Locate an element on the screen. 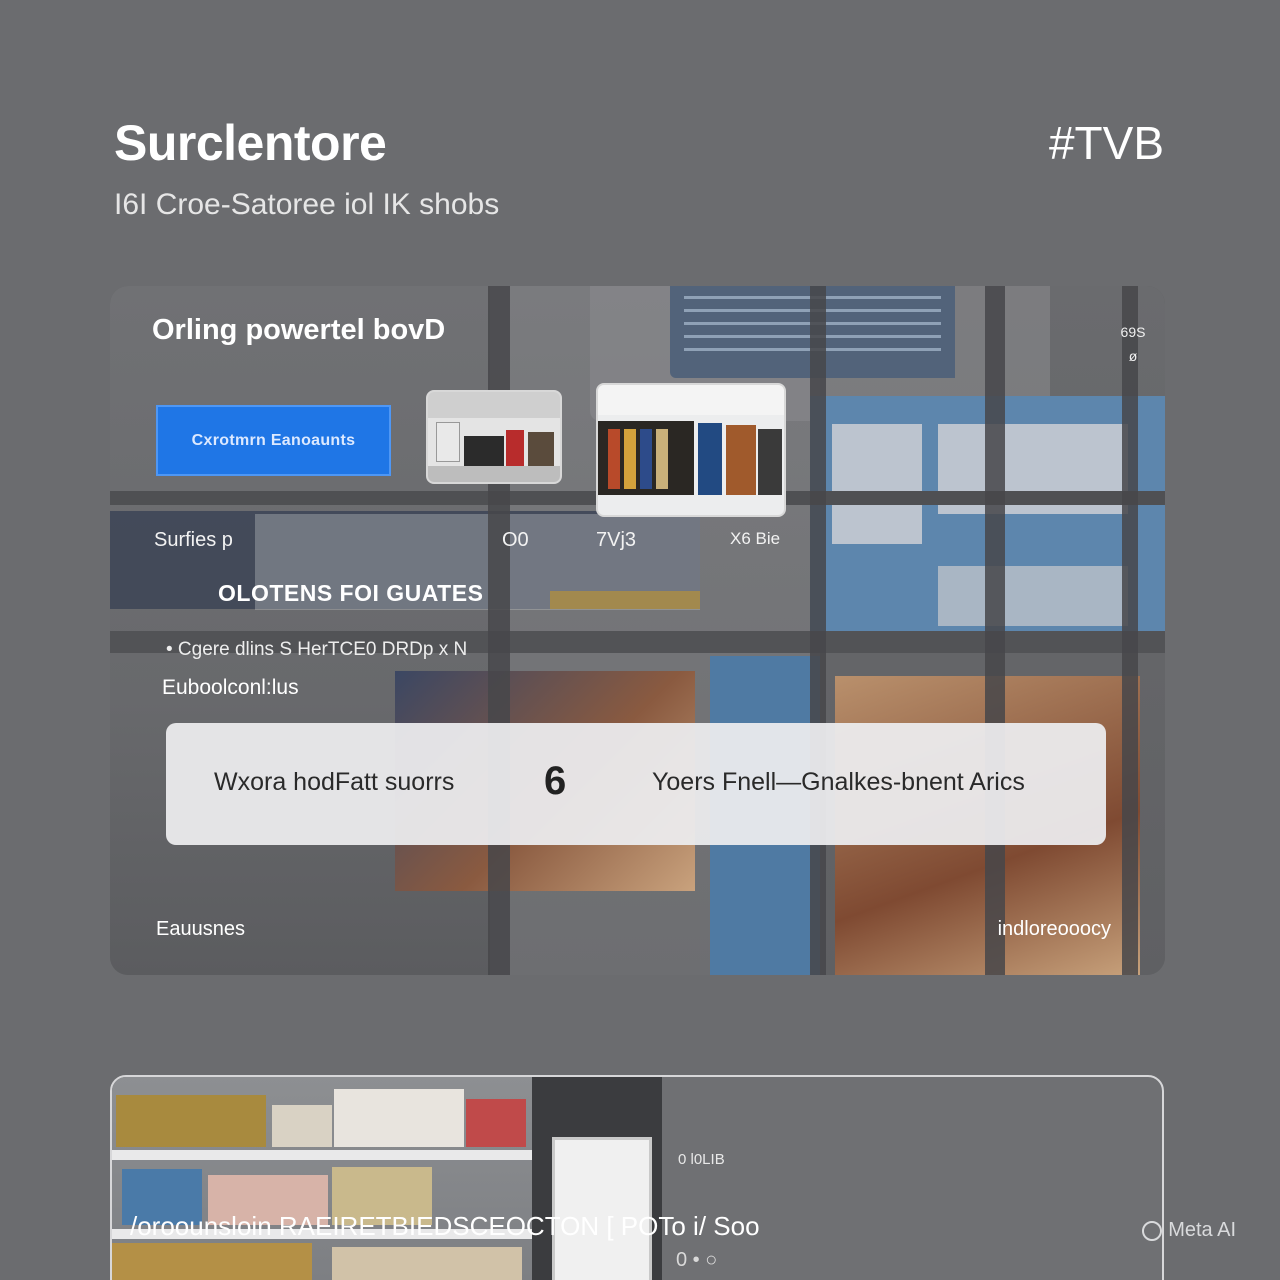 The image size is (1280, 1280). thumbnail-store-interior is located at coordinates (494, 437).